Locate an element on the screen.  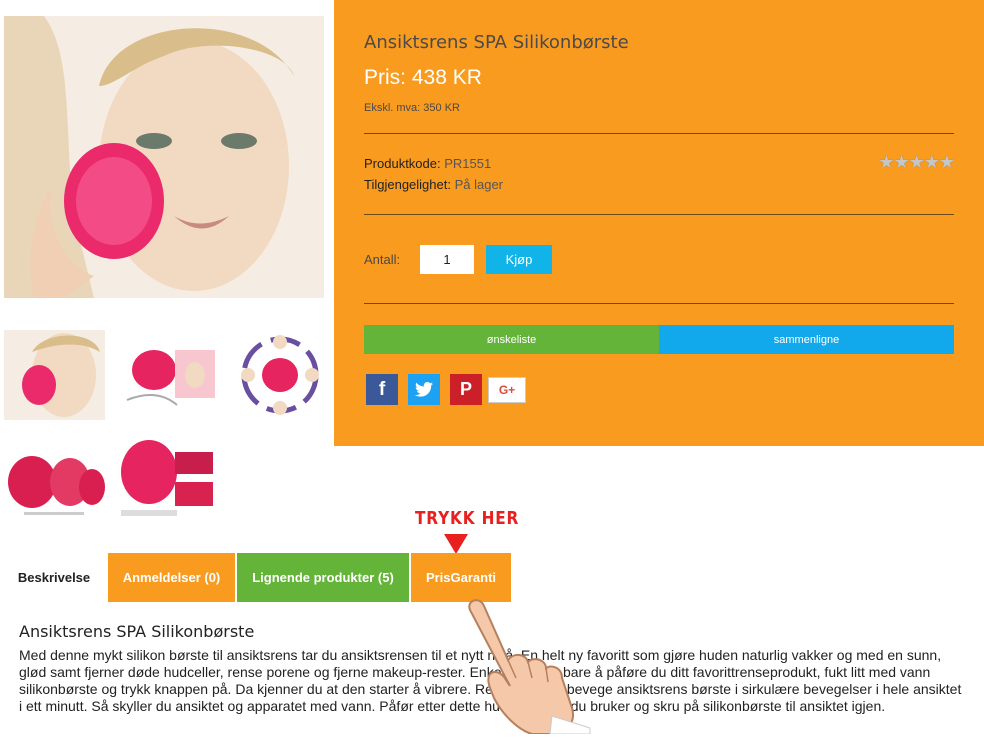
product-price: Pris: 438 KR is located at coordinates (423, 78).